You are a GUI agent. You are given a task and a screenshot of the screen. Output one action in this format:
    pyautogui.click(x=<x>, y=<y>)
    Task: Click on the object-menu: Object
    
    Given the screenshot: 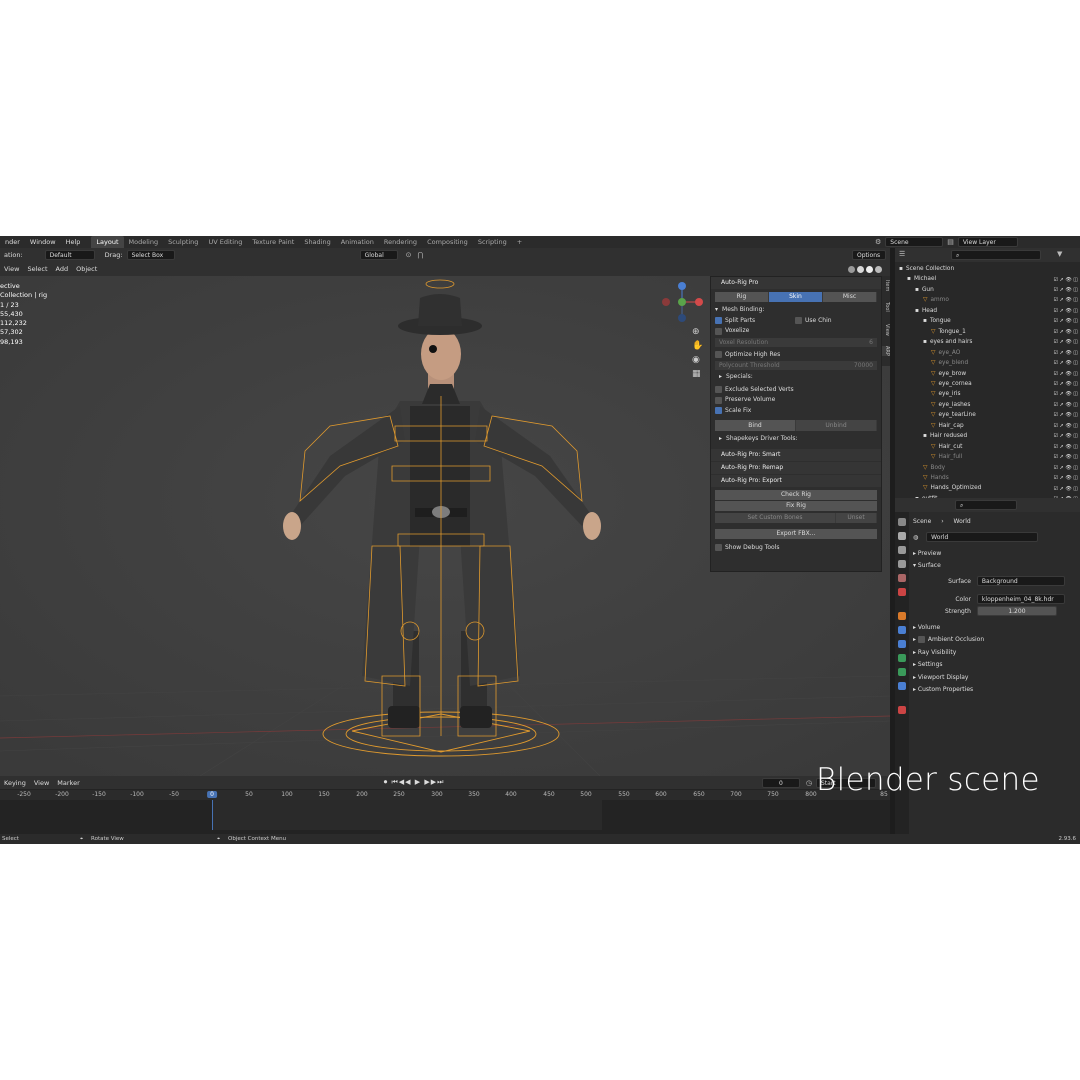 What is the action you would take?
    pyautogui.click(x=86, y=269)
    